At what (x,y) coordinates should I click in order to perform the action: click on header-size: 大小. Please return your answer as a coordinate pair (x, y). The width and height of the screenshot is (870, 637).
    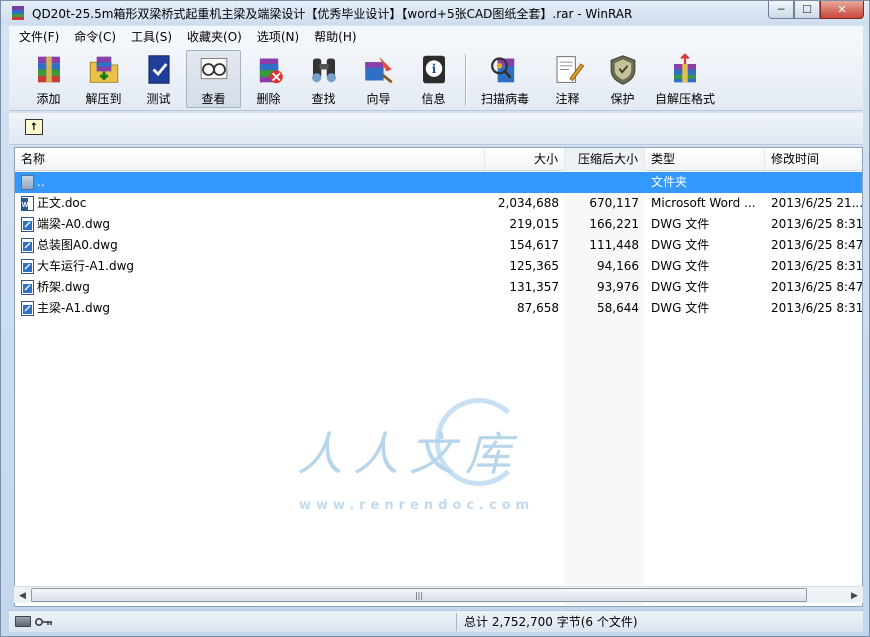
    Looking at the image, I should click on (525, 159).